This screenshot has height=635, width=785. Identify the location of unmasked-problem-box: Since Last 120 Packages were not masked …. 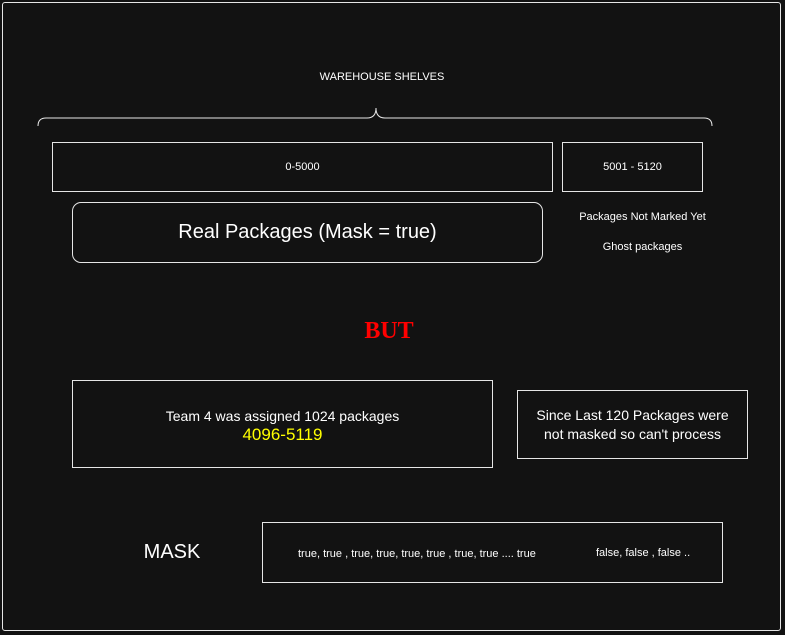
(632, 424).